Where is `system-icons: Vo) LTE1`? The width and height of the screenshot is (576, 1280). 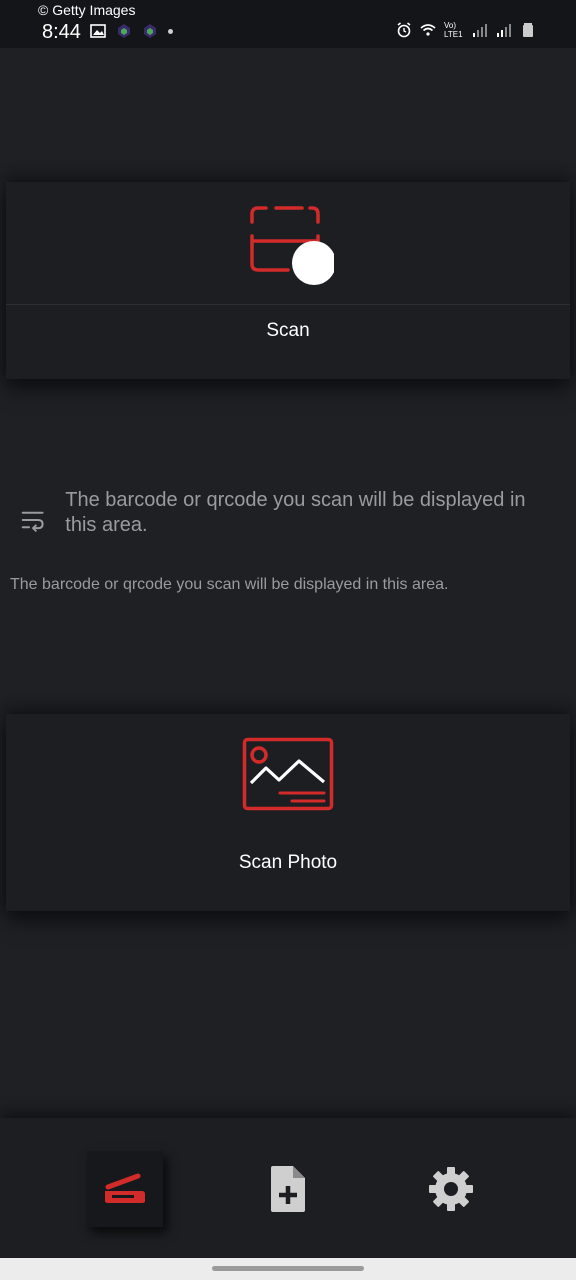
system-icons: Vo) LTE1 is located at coordinates (466, 30).